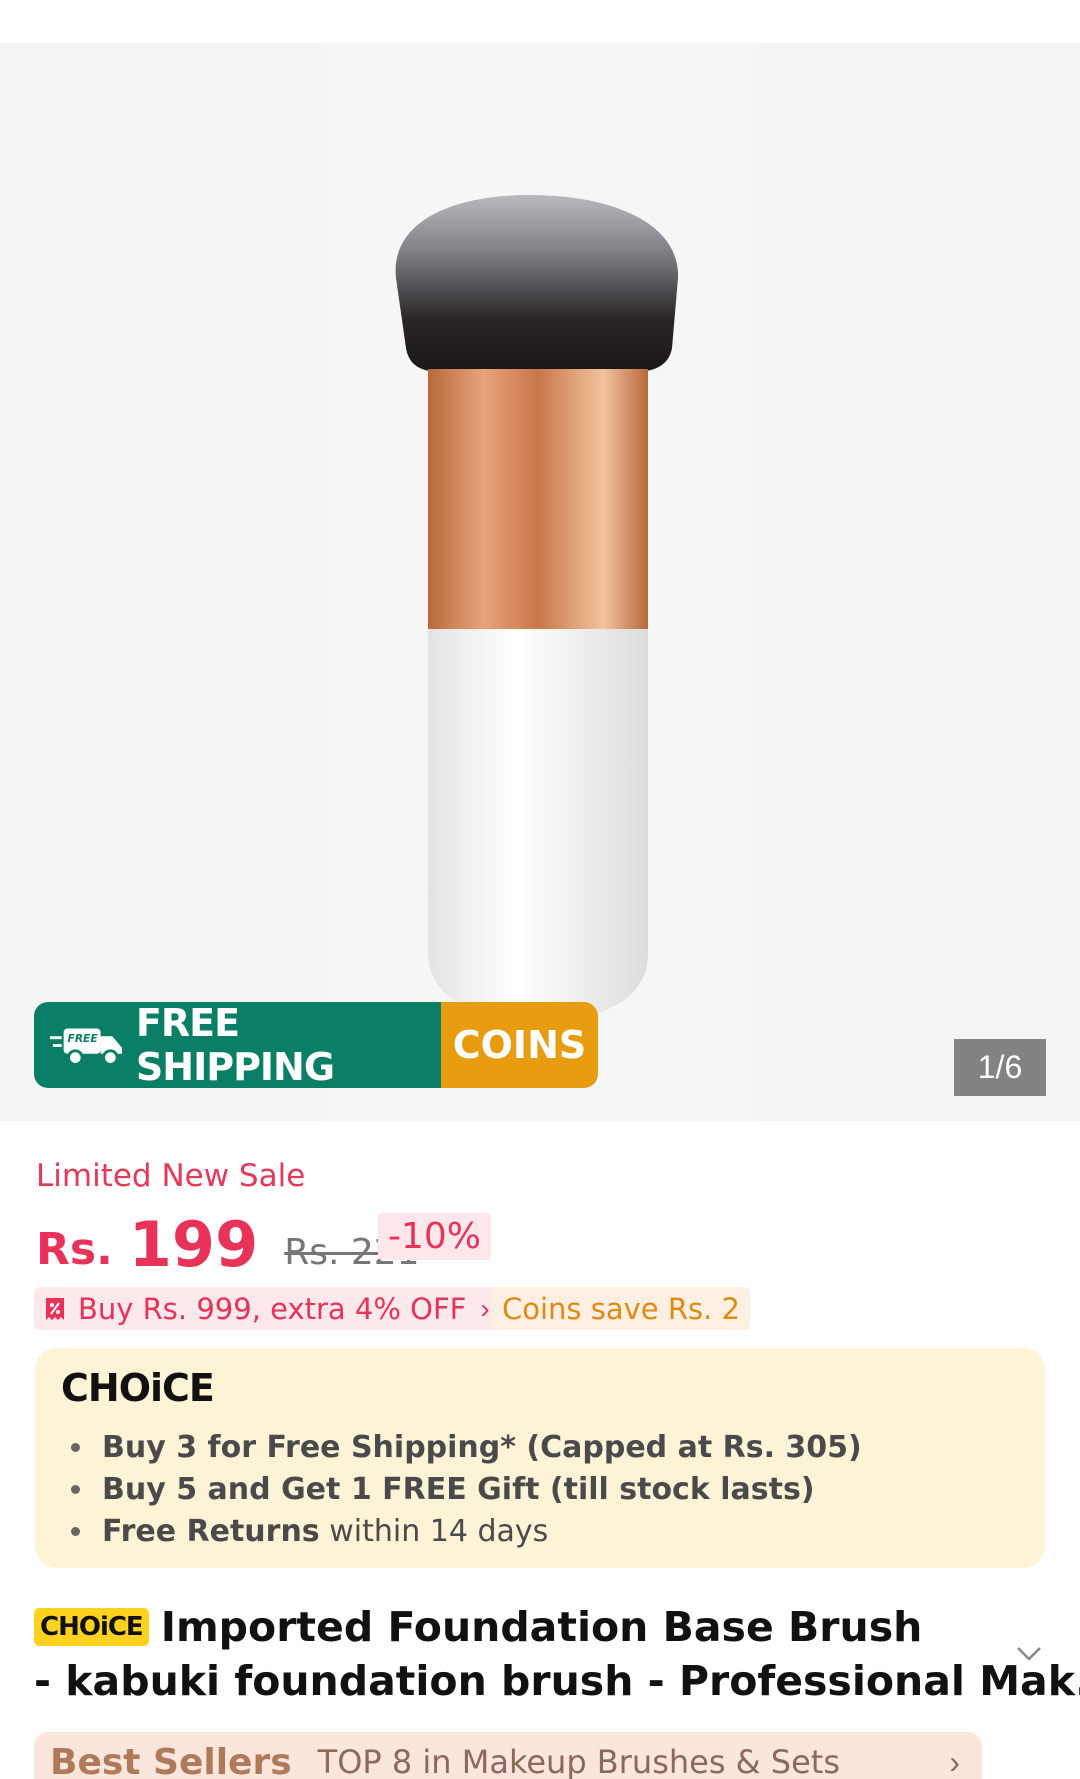  Describe the element at coordinates (621, 1308) in the screenshot. I see `coins-save-badge: Coins save Rs. 2` at that location.